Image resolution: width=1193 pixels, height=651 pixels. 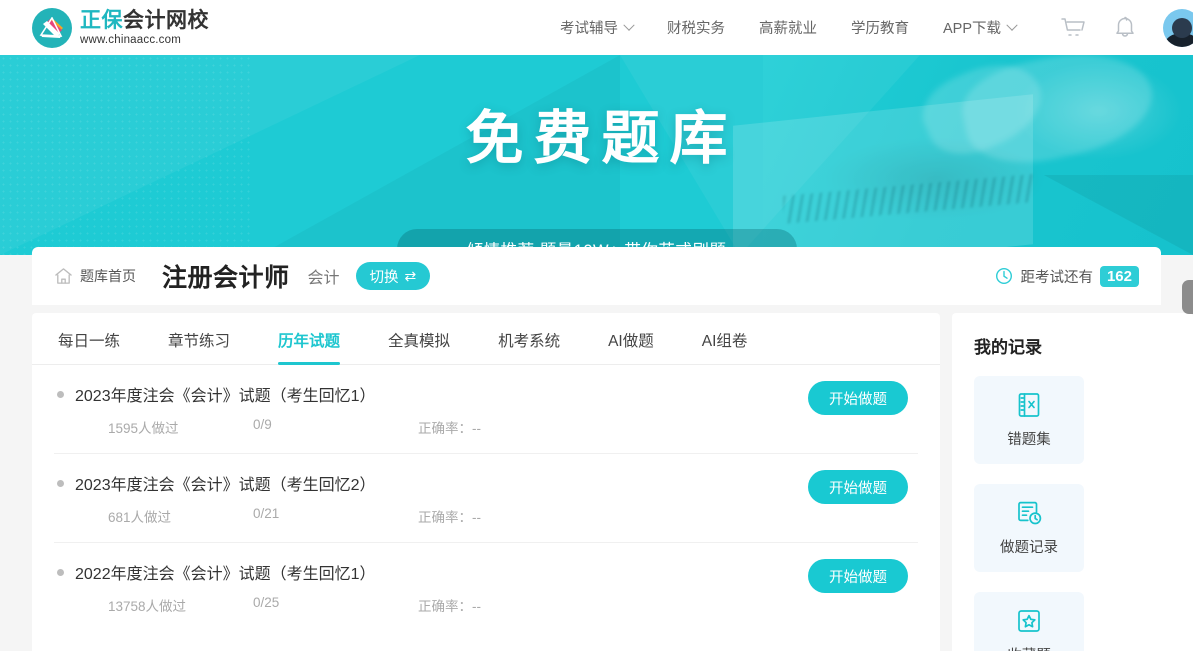 What do you see at coordinates (384, 277) in the screenshot?
I see `switch-button-label: 切换` at bounding box center [384, 277].